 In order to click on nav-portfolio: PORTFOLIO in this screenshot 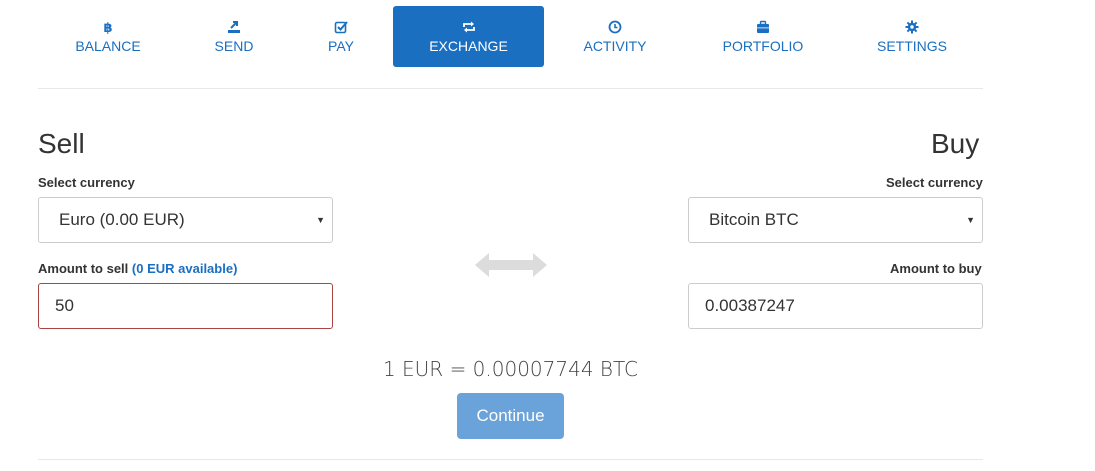, I will do `click(763, 36)`.